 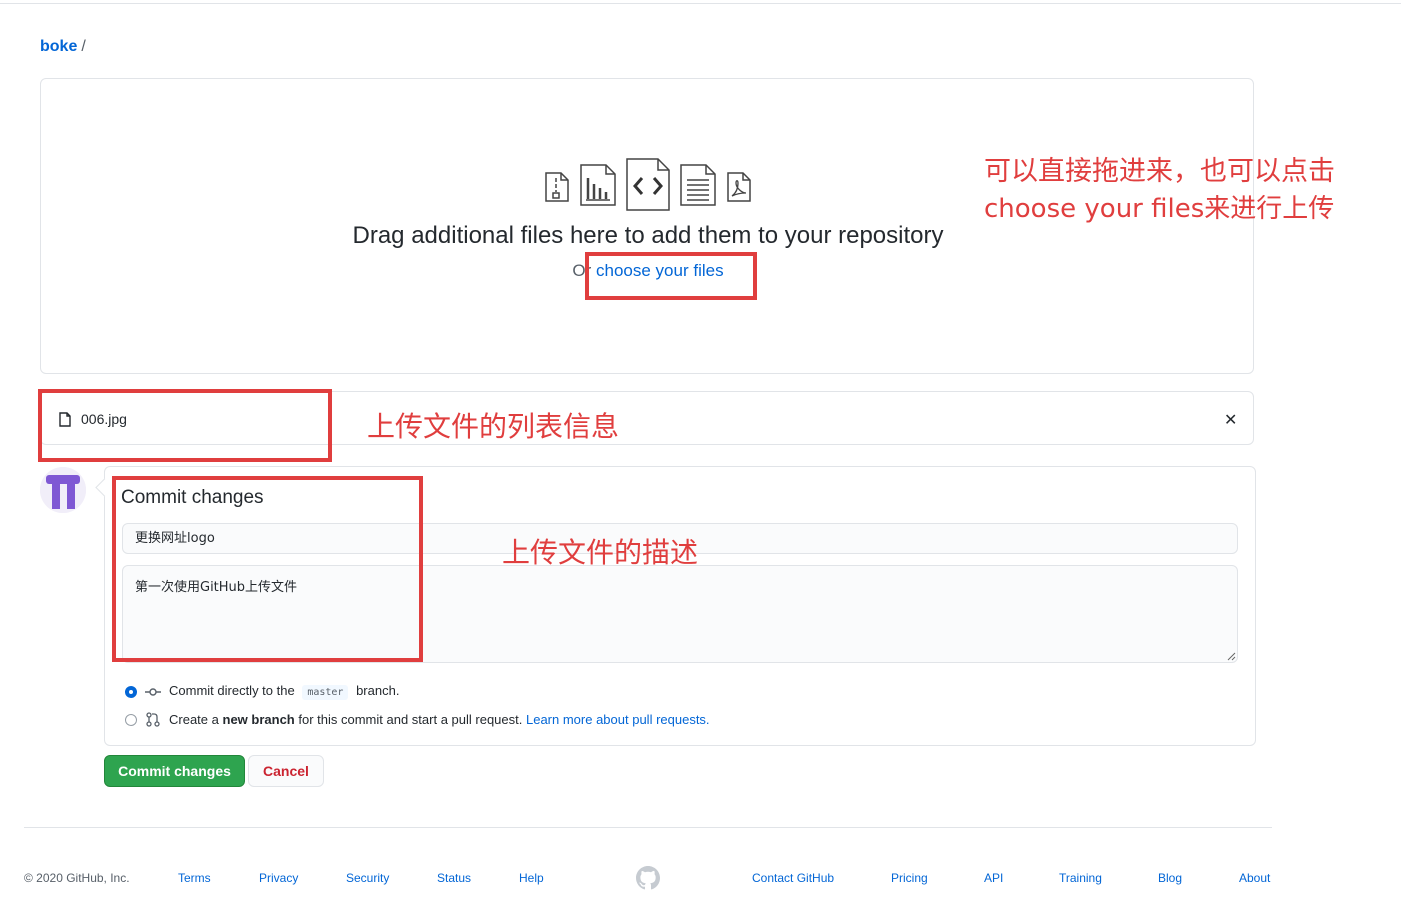 What do you see at coordinates (648, 878) in the screenshot?
I see `github-logo-icon` at bounding box center [648, 878].